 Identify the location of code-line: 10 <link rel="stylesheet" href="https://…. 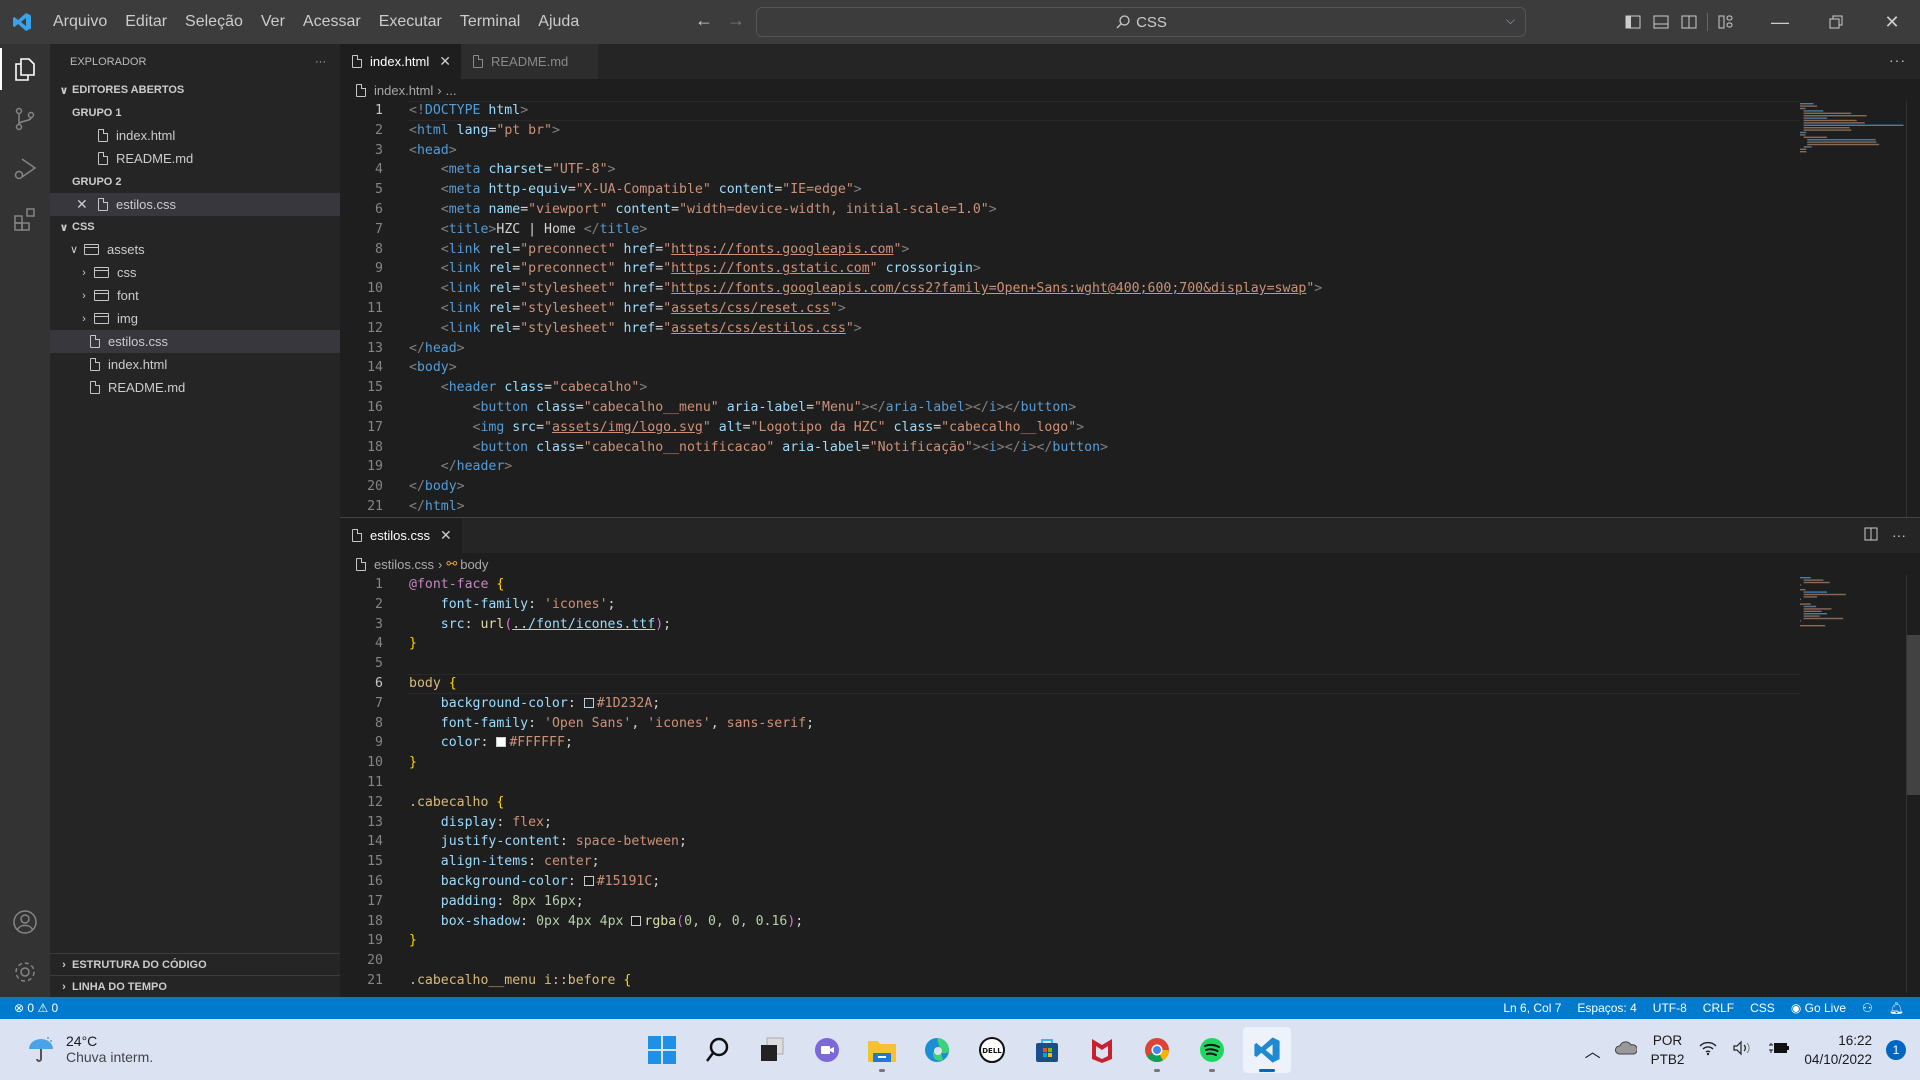
(1130, 289).